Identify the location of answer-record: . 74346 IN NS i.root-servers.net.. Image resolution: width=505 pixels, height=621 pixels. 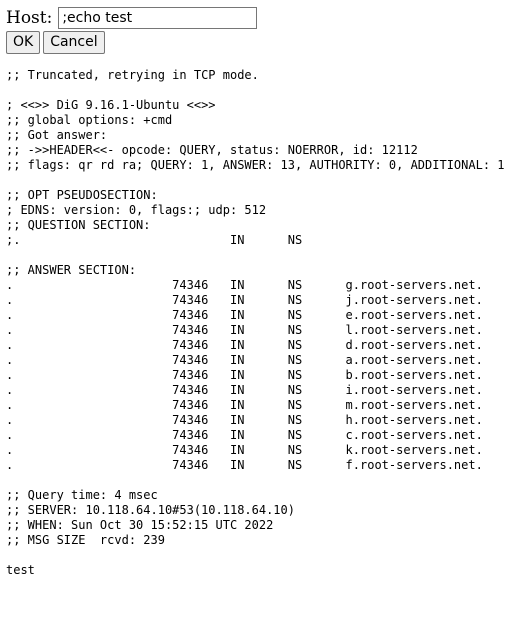
(244, 390).